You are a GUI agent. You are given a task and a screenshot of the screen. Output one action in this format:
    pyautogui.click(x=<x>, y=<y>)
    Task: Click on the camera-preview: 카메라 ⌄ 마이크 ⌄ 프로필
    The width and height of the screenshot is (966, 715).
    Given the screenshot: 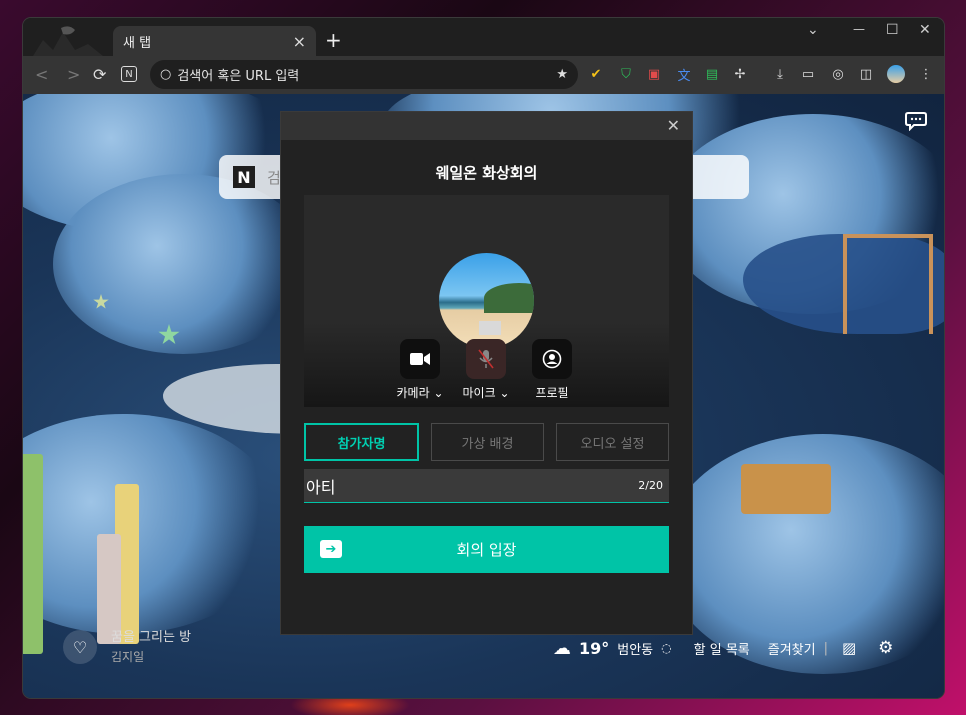 What is the action you would take?
    pyautogui.click(x=486, y=301)
    